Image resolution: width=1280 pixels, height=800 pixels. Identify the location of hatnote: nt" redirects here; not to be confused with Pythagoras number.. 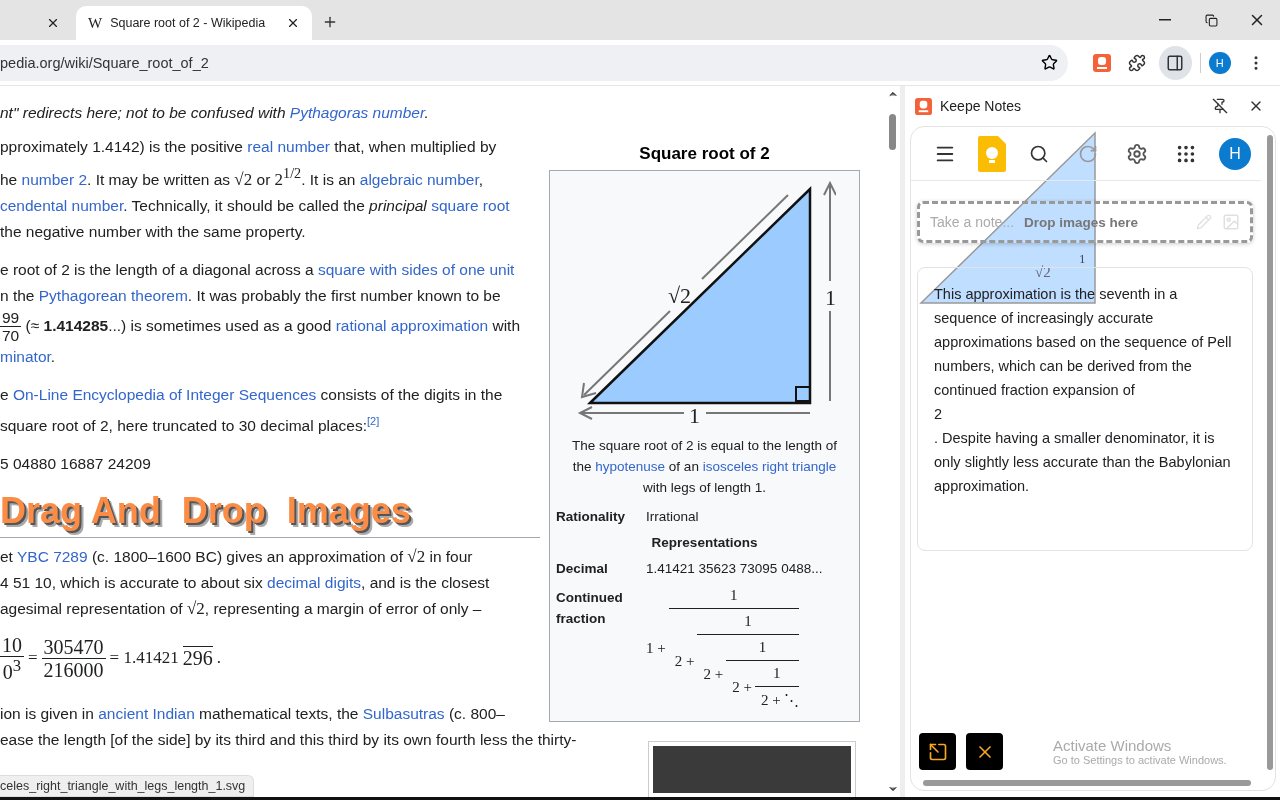
(215, 113).